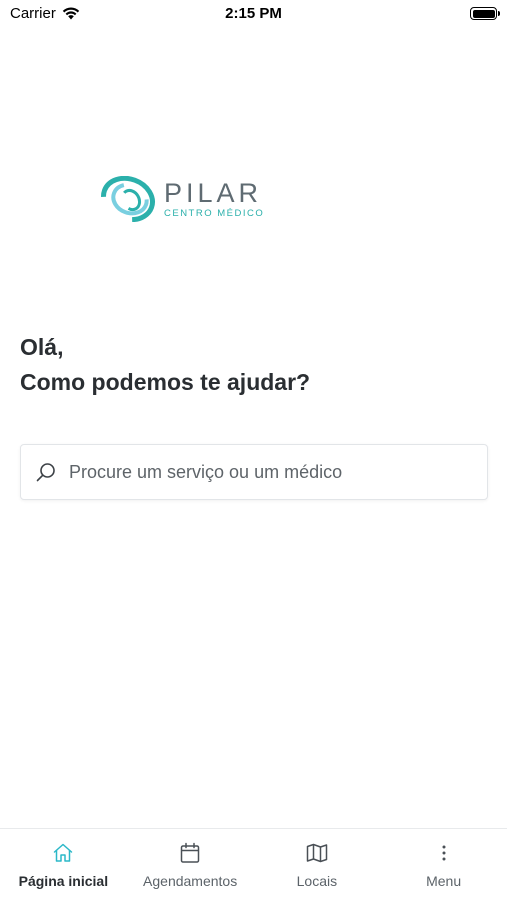 The height and width of the screenshot is (900, 507). I want to click on map-icon, so click(317, 853).